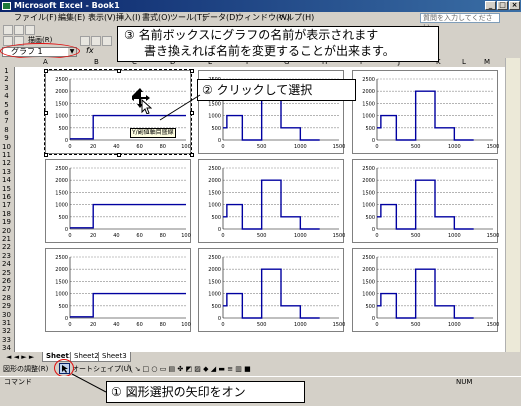 This screenshot has width=521, height=406. Describe the element at coordinates (6, 214) in the screenshot. I see `row-header: 18` at that location.